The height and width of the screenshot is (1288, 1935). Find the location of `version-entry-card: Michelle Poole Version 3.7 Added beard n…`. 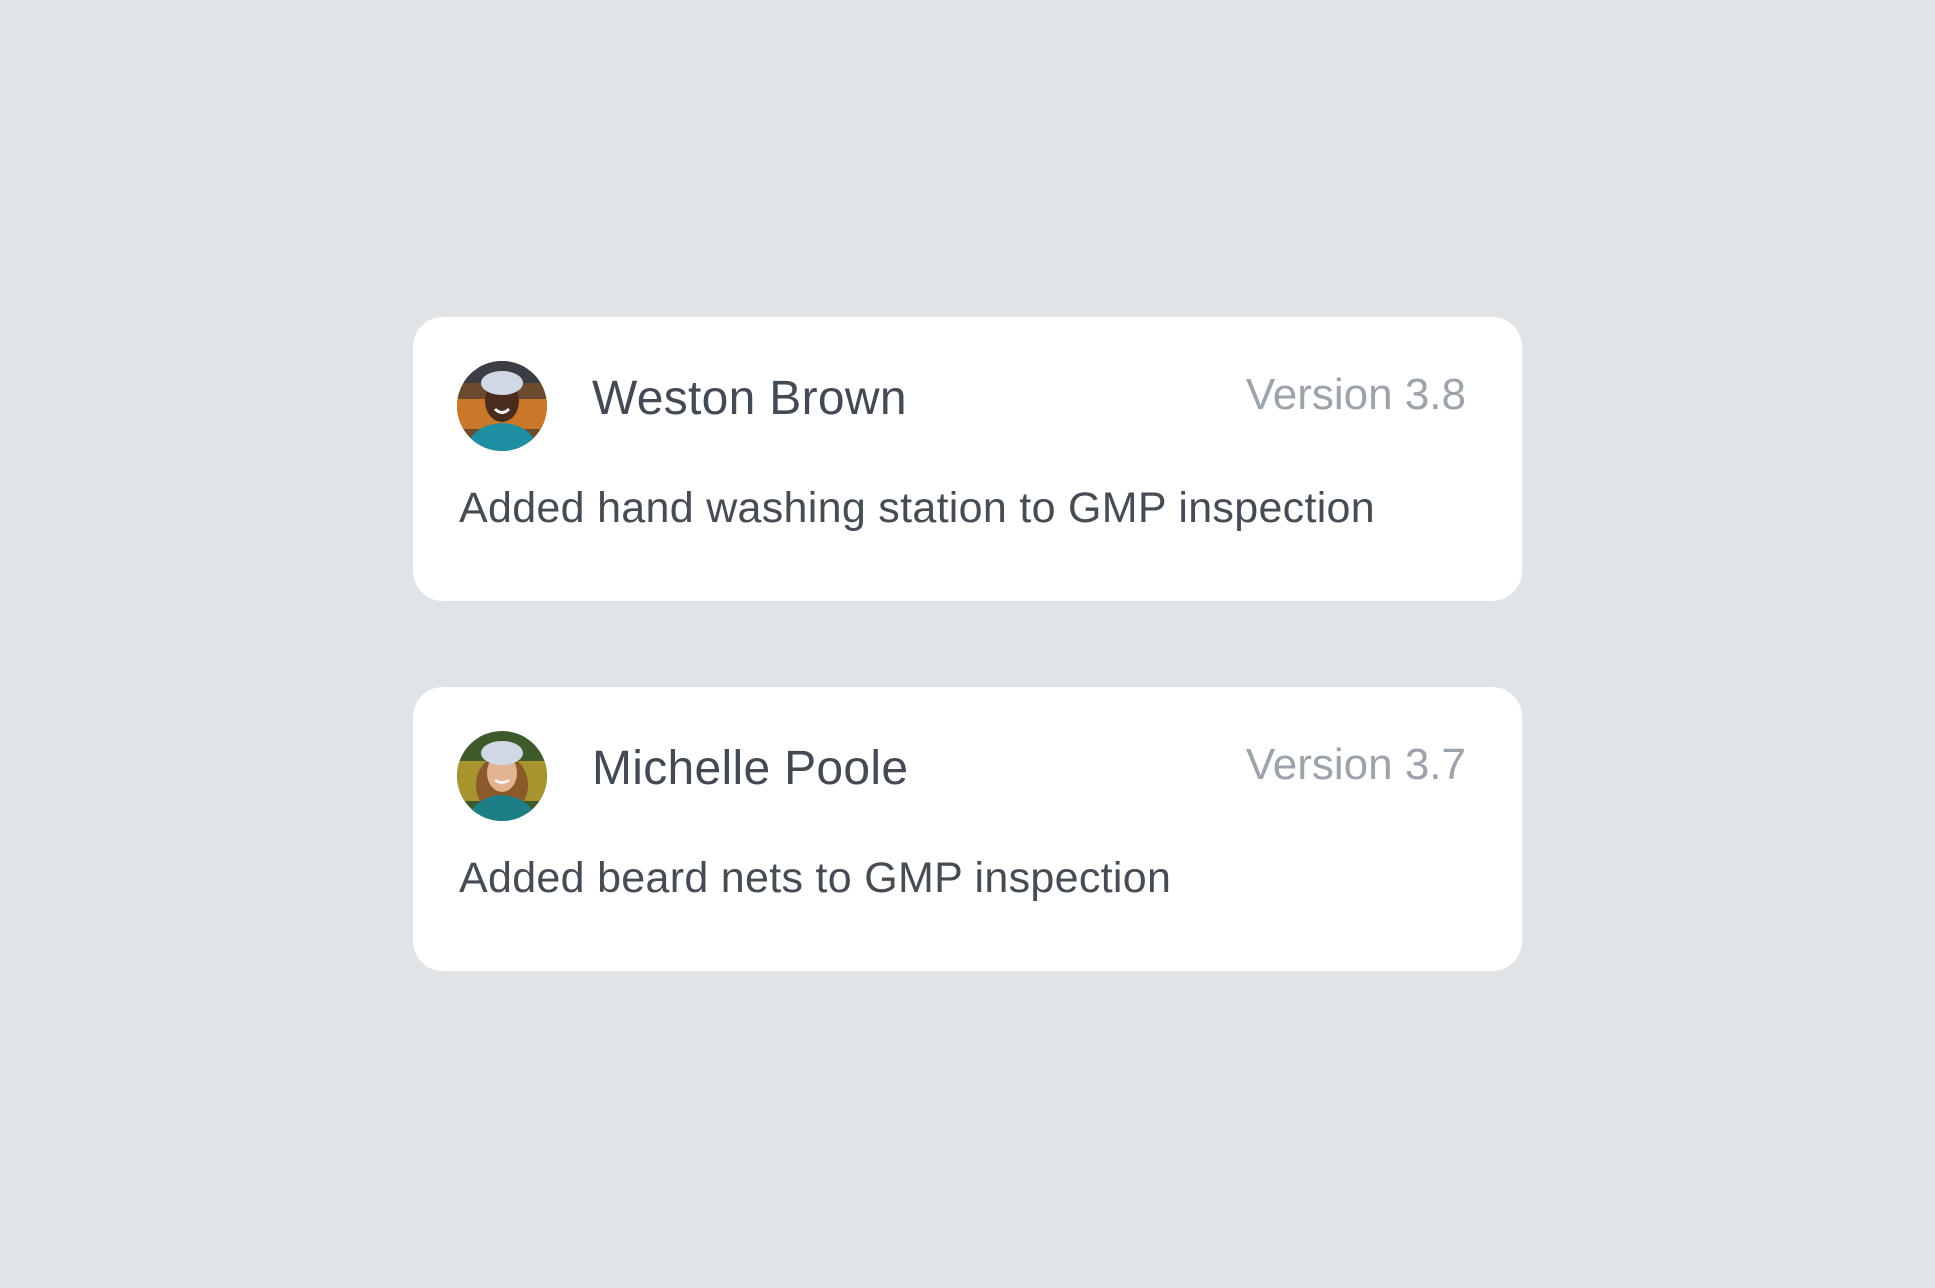

version-entry-card: Michelle Poole Version 3.7 Added beard n… is located at coordinates (967, 829).